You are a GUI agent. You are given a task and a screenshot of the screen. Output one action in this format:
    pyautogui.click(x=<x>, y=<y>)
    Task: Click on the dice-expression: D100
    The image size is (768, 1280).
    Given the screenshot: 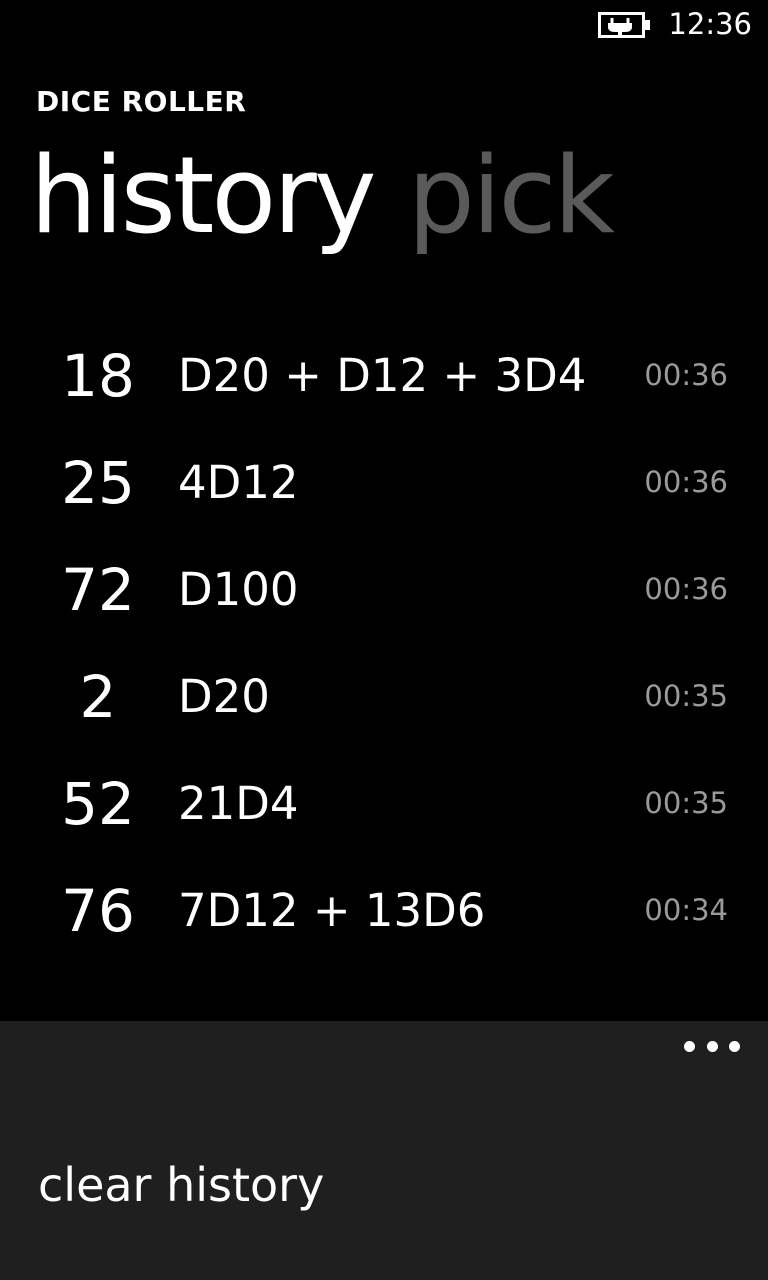 What is the action you would take?
    pyautogui.click(x=238, y=589)
    